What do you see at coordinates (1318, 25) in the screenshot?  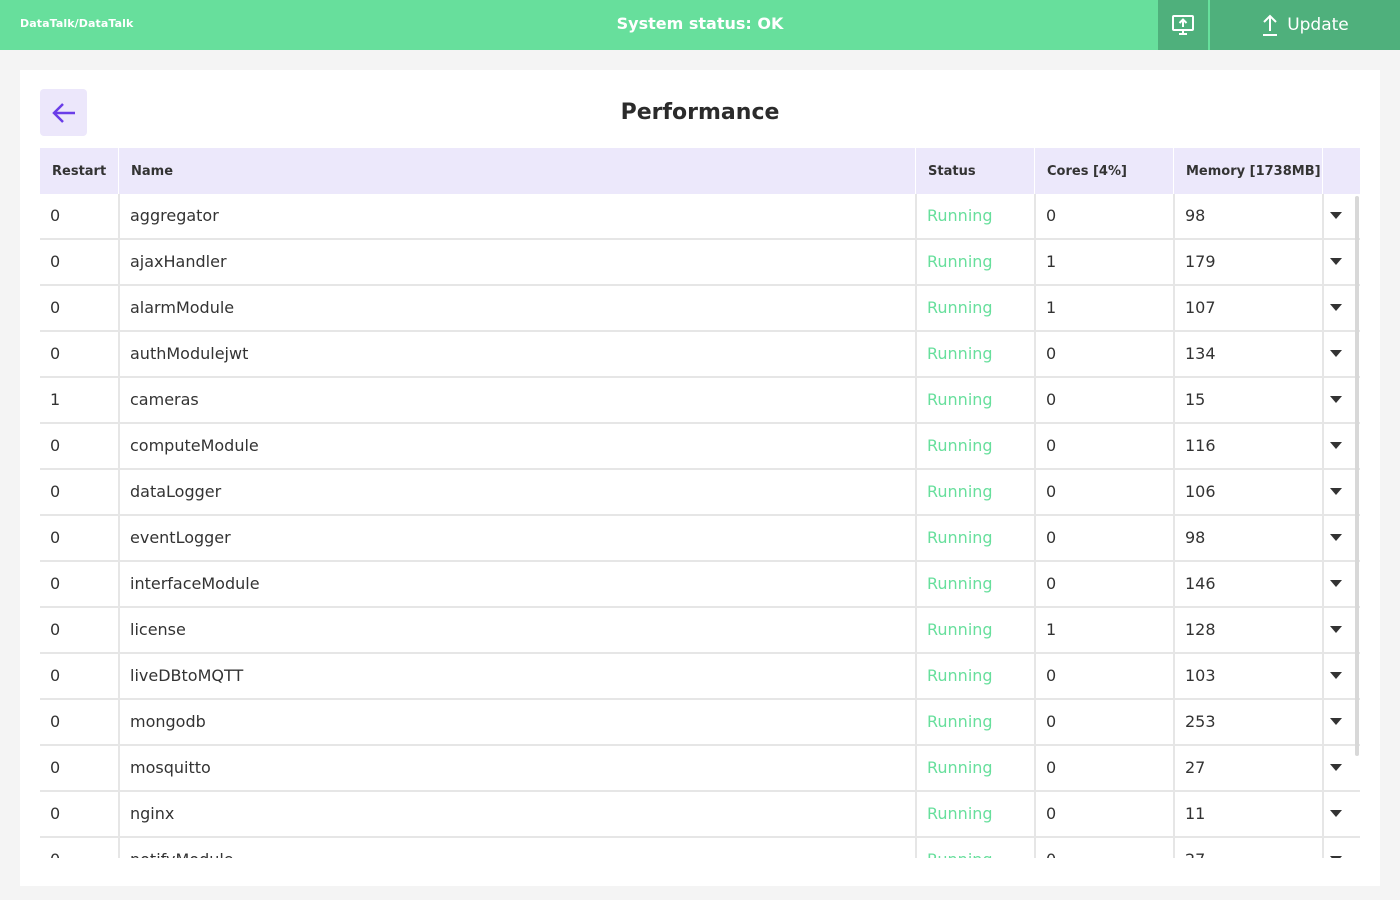 I see `update-label: Update` at bounding box center [1318, 25].